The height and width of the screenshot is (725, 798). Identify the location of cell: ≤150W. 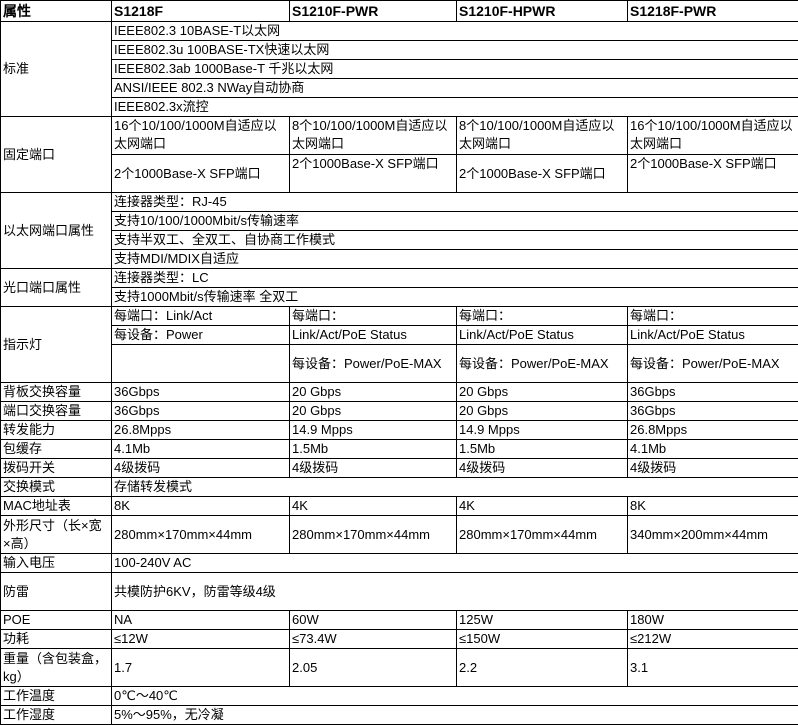
(542, 639).